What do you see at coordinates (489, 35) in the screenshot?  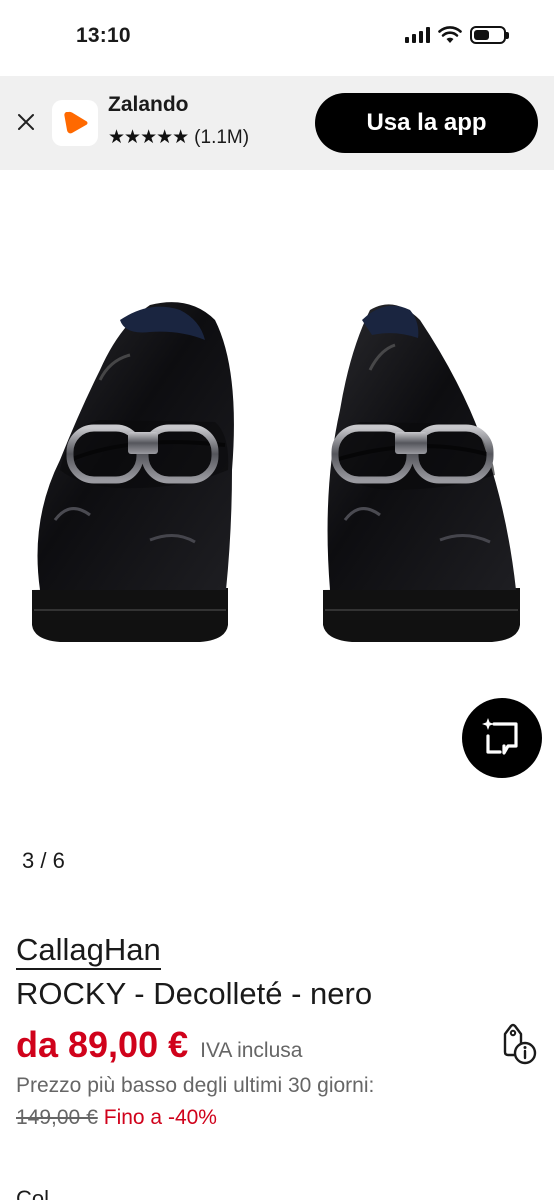 I see `battery-icon` at bounding box center [489, 35].